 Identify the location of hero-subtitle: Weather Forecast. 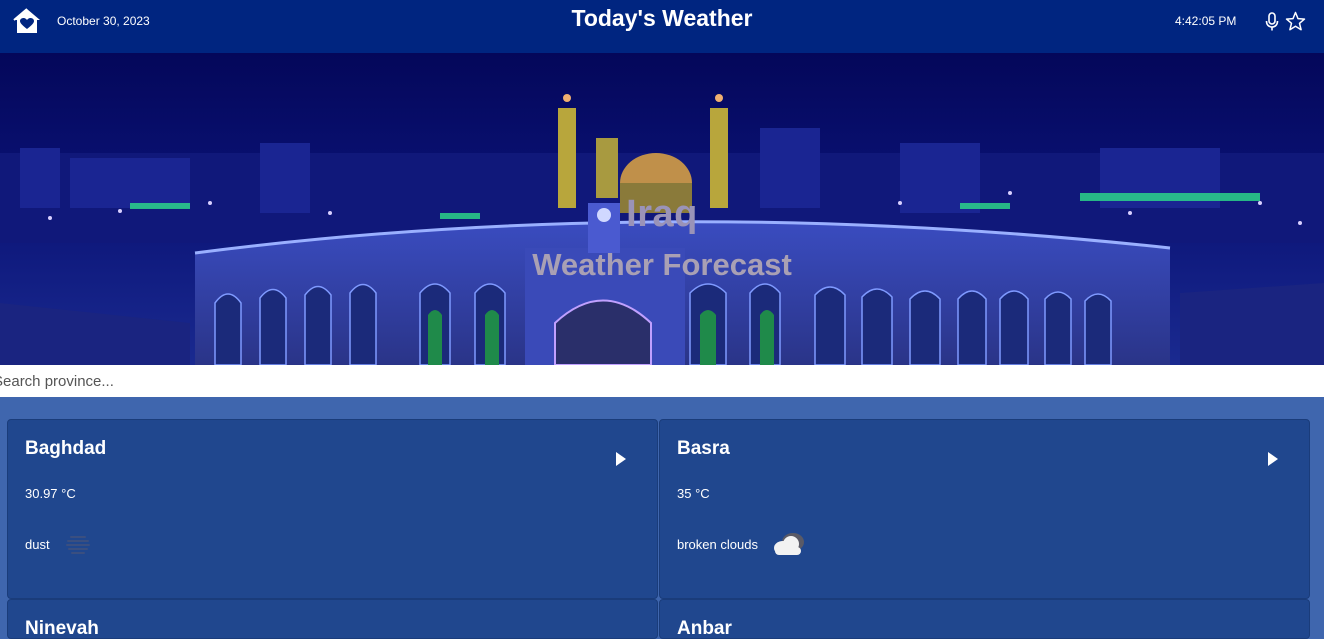
(662, 264).